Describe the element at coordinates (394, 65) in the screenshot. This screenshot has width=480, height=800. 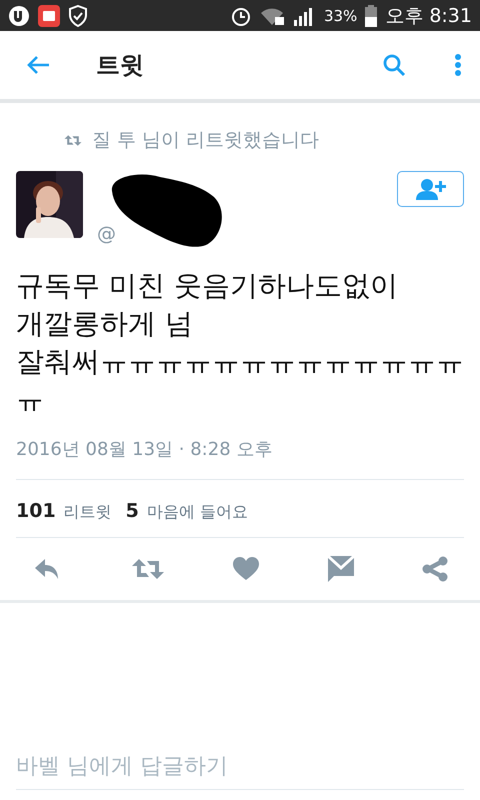
I see `search-icon` at that location.